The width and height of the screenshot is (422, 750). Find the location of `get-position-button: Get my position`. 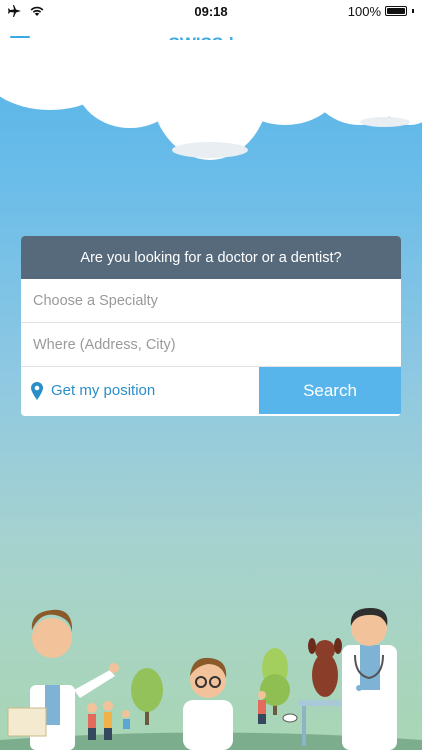

get-position-button: Get my position is located at coordinates (140, 390).